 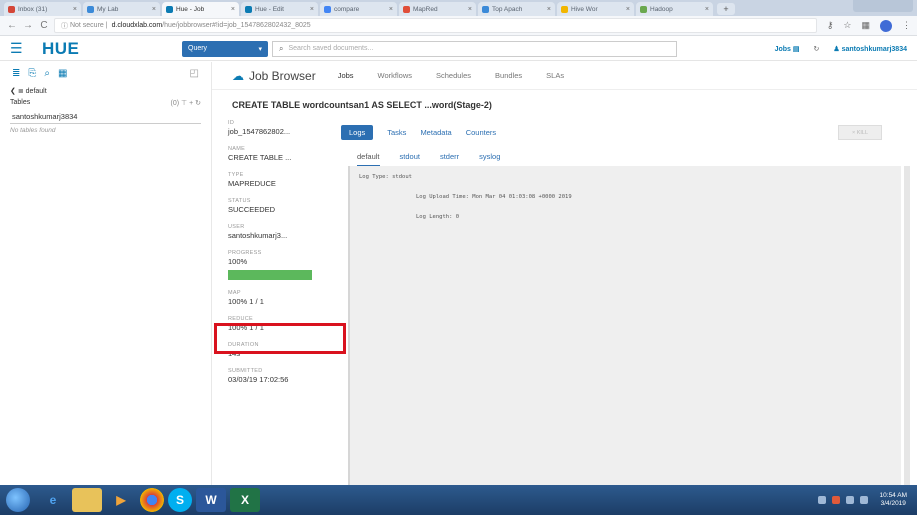 I want to click on browser-tab-my-lab: My Lab ×, so click(x=121, y=9).